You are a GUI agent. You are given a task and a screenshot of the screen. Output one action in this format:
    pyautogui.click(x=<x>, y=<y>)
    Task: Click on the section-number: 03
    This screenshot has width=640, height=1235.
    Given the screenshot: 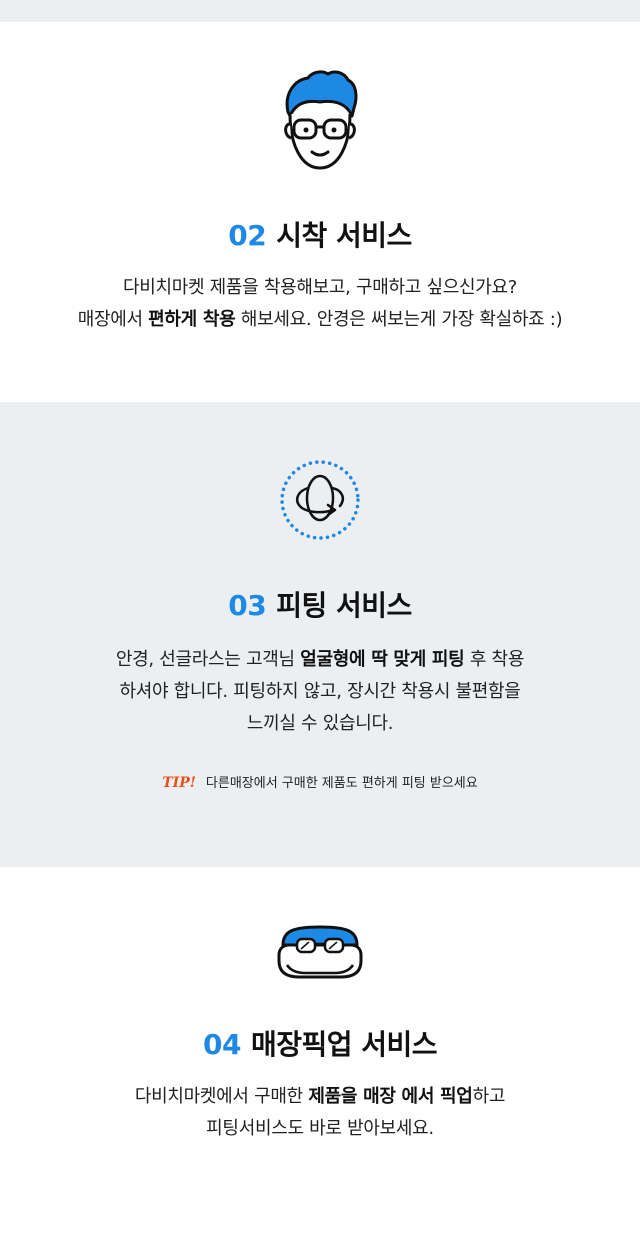 What is the action you would take?
    pyautogui.click(x=247, y=605)
    